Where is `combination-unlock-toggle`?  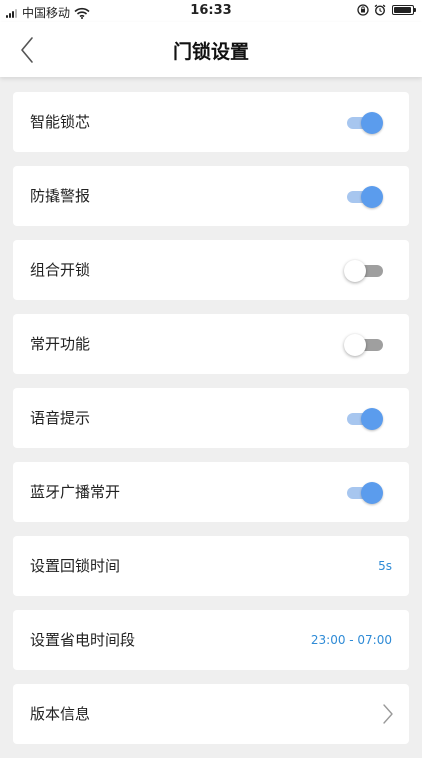
combination-unlock-toggle is located at coordinates (363, 271).